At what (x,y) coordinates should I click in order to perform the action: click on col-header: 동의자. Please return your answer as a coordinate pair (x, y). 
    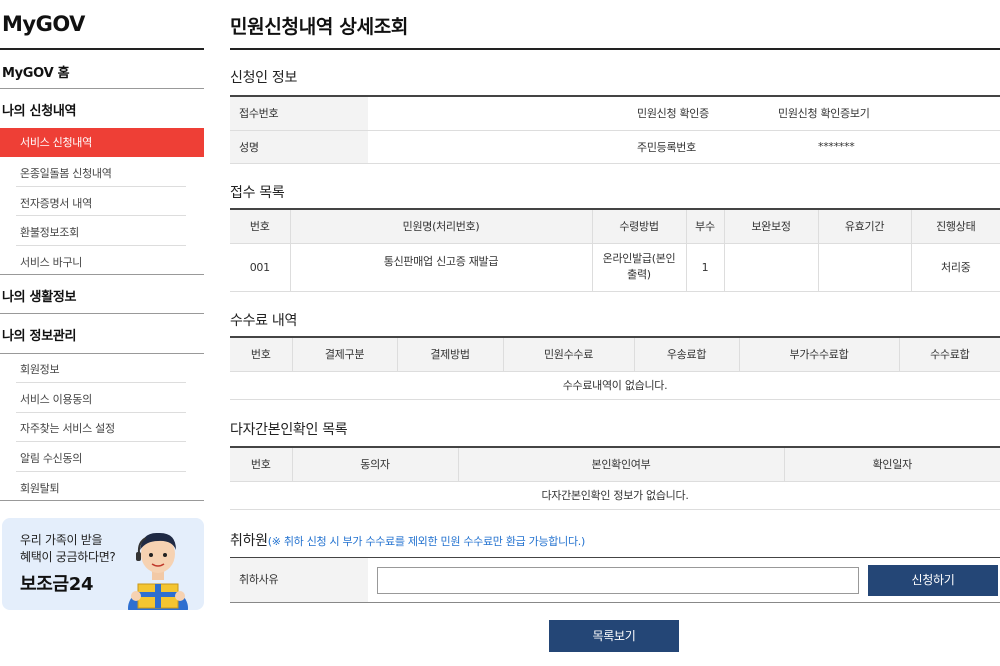
    Looking at the image, I should click on (374, 464).